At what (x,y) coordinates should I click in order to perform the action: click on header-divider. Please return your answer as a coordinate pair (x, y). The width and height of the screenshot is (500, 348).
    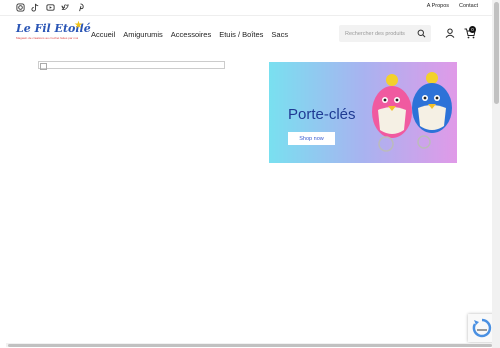
    Looking at the image, I should click on (246, 15).